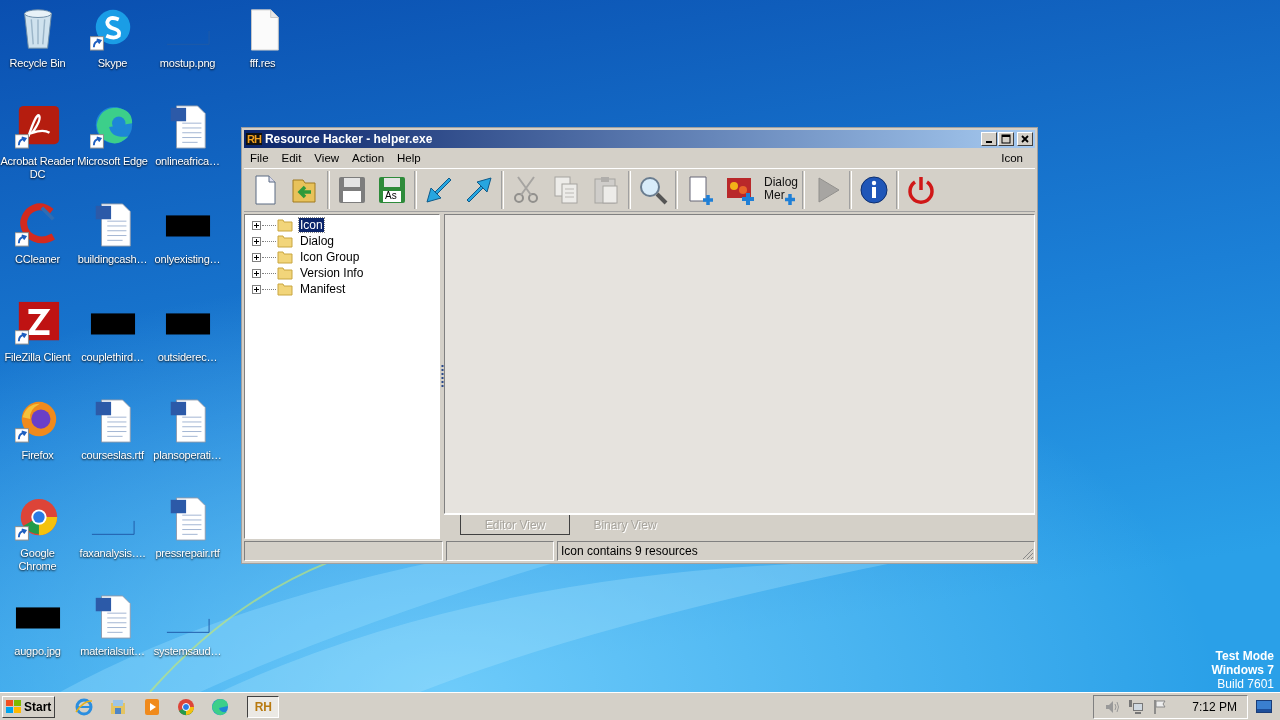 The image size is (1280, 720). I want to click on minimize-button, so click(989, 139).